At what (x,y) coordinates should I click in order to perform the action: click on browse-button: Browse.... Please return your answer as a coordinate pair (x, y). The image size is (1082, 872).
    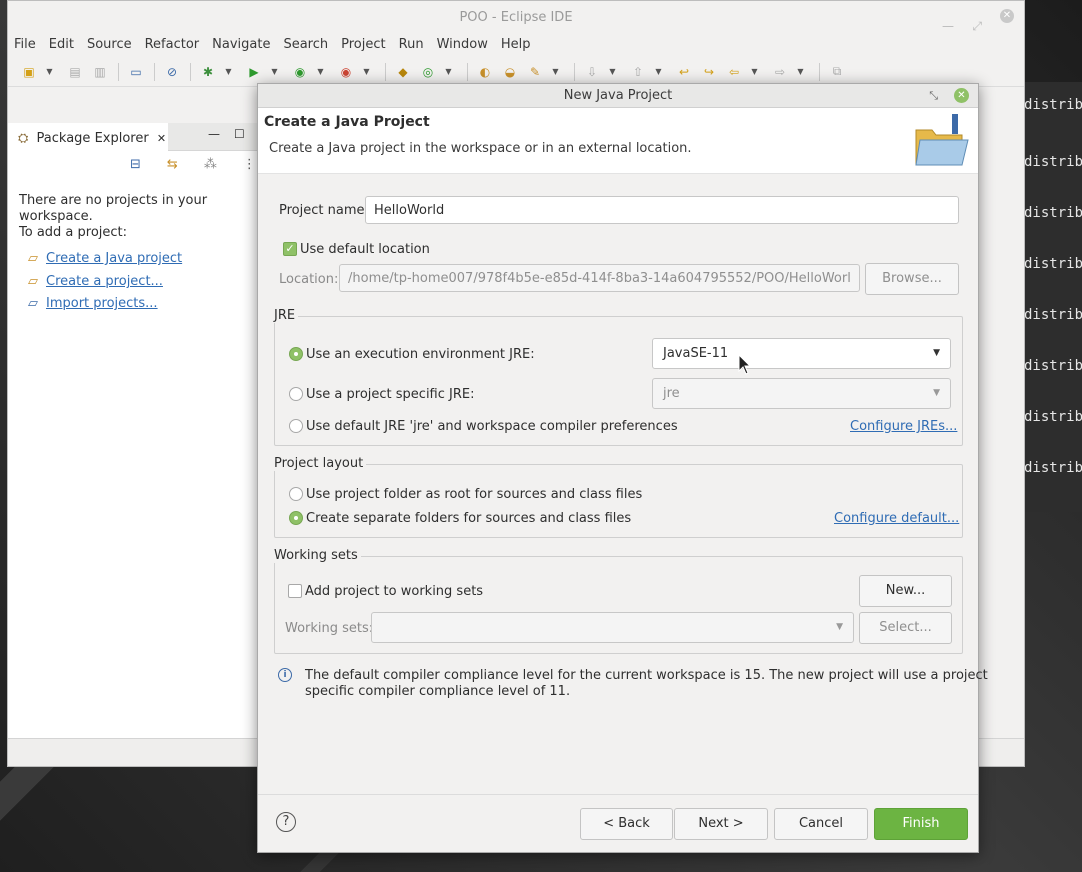
    Looking at the image, I should click on (912, 279).